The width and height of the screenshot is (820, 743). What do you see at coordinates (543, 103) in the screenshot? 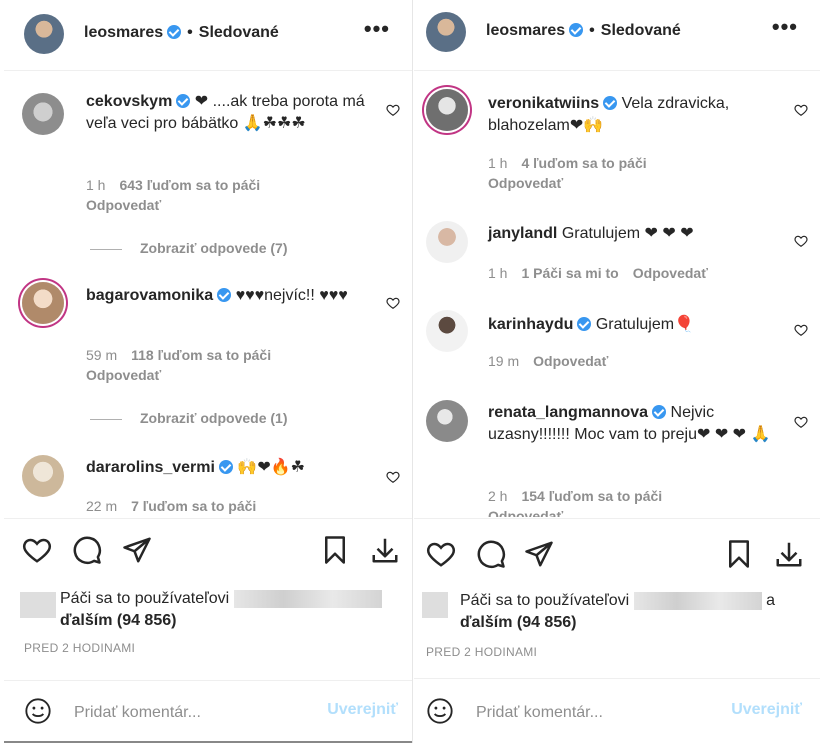
I see `comment-username: veronikatwiins` at bounding box center [543, 103].